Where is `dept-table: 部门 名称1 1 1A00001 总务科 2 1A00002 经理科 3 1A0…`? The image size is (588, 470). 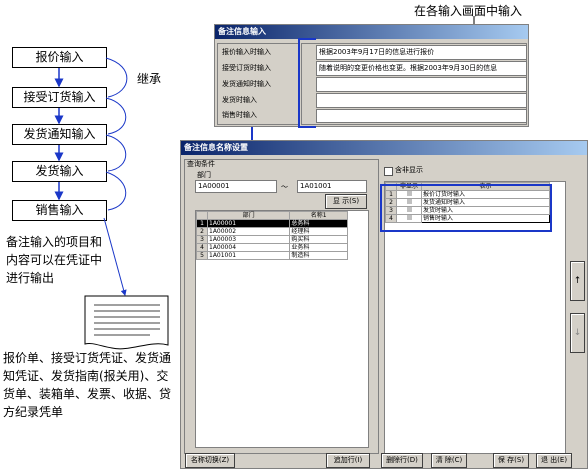
dept-table: 部门 名称1 1 1A00001 总务科 2 1A00002 经理科 3 1A0… is located at coordinates (282, 329).